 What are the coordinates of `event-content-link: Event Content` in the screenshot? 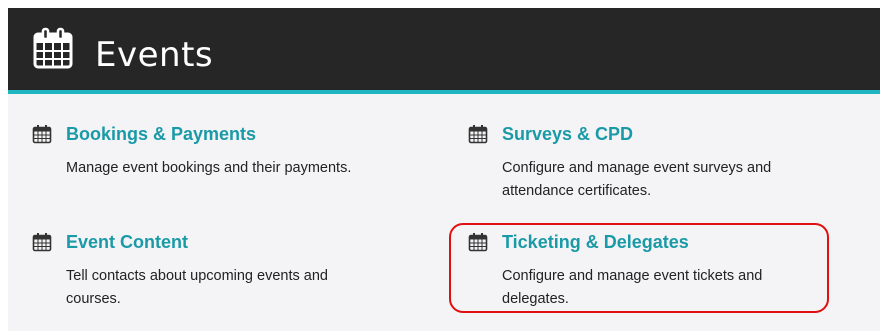 It's located at (127, 242).